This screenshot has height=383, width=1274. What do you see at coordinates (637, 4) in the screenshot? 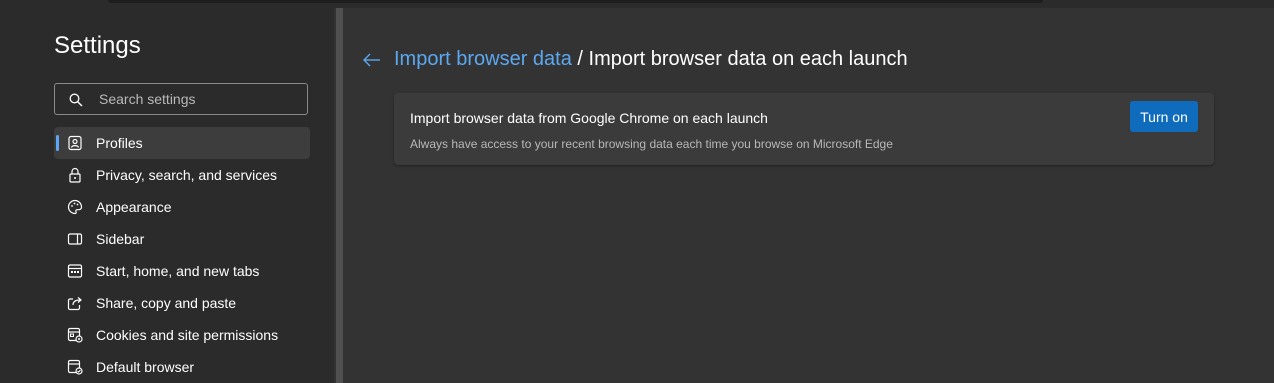
I see `window-top-strip` at bounding box center [637, 4].